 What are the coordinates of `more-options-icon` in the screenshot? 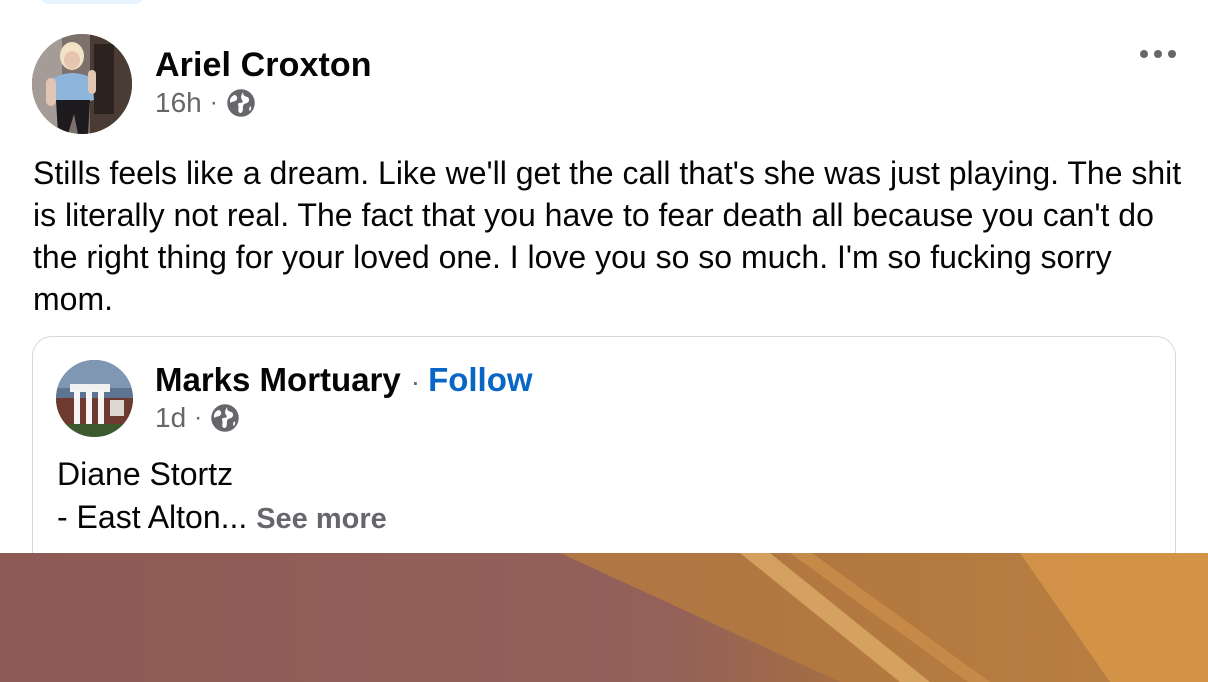 It's located at (1158, 54).